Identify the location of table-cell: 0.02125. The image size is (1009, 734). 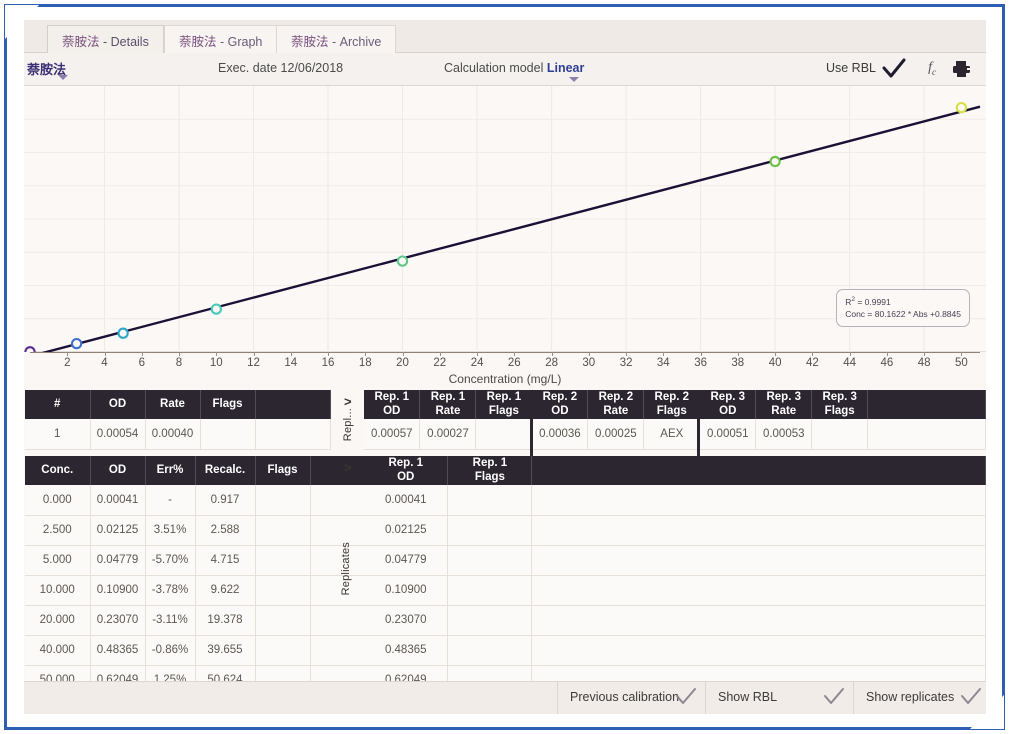
(118, 530).